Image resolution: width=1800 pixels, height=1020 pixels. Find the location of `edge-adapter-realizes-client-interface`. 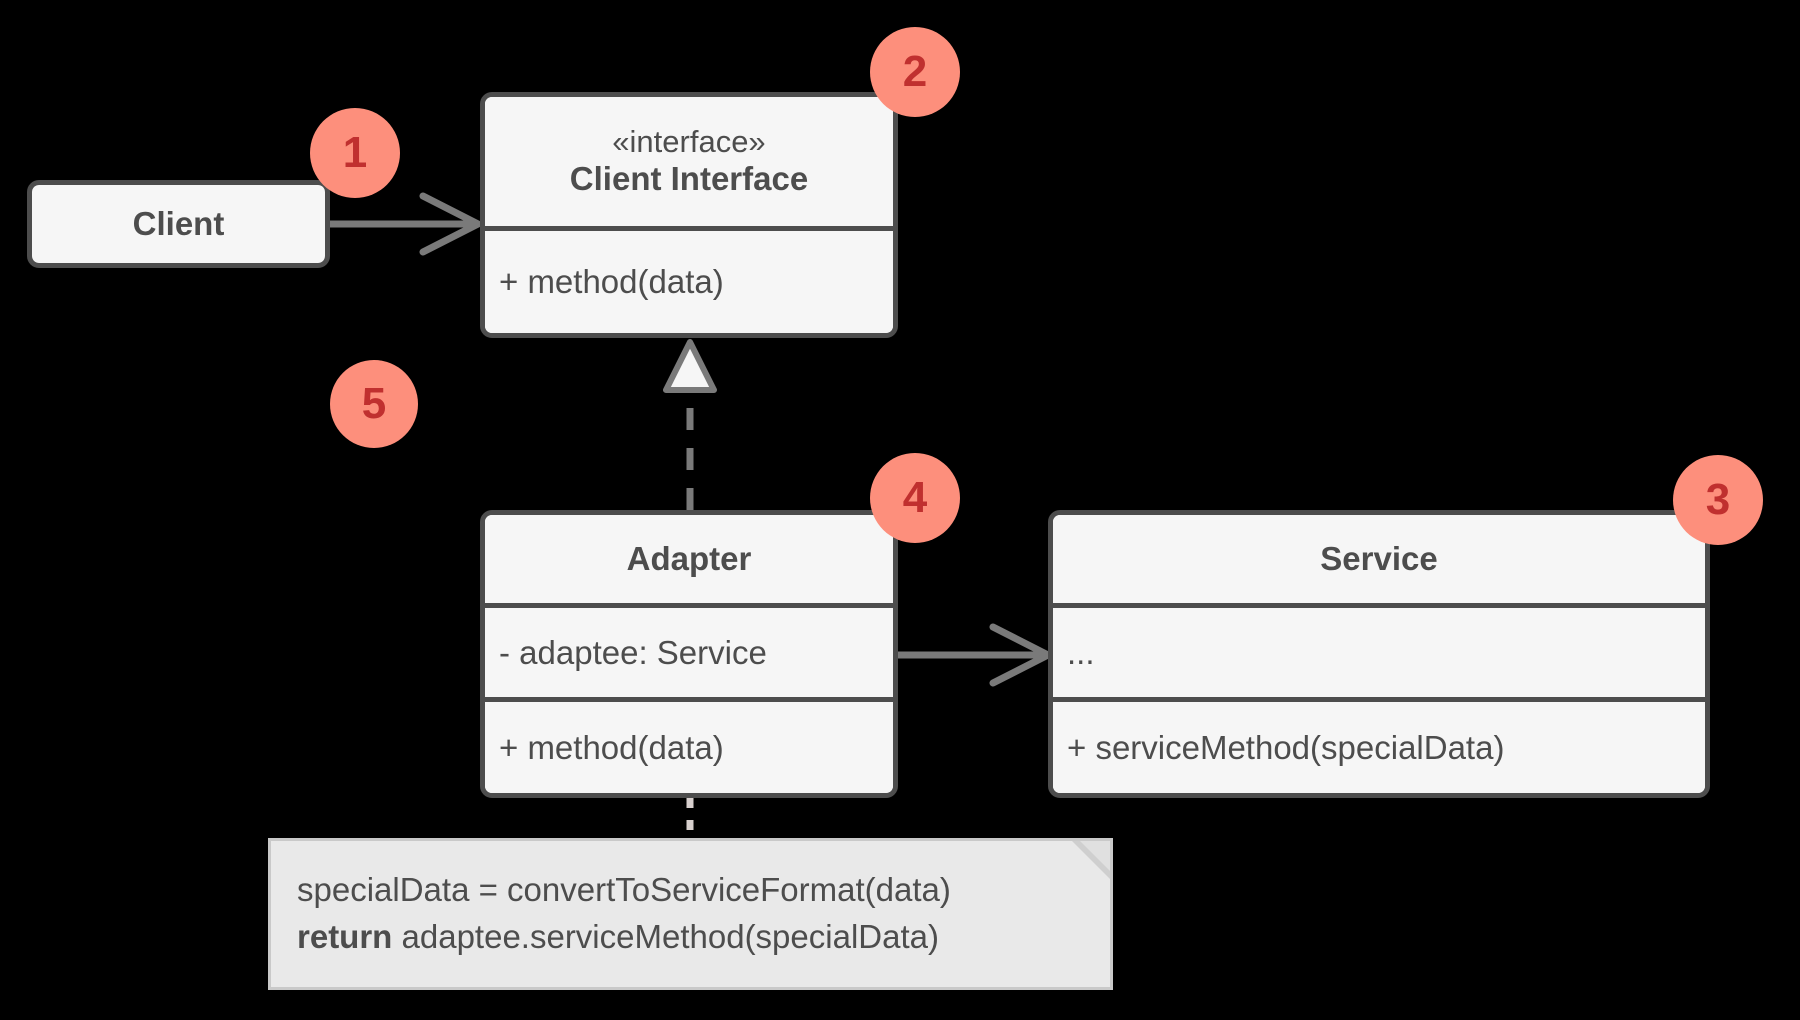

edge-adapter-realizes-client-interface is located at coordinates (690, 424).